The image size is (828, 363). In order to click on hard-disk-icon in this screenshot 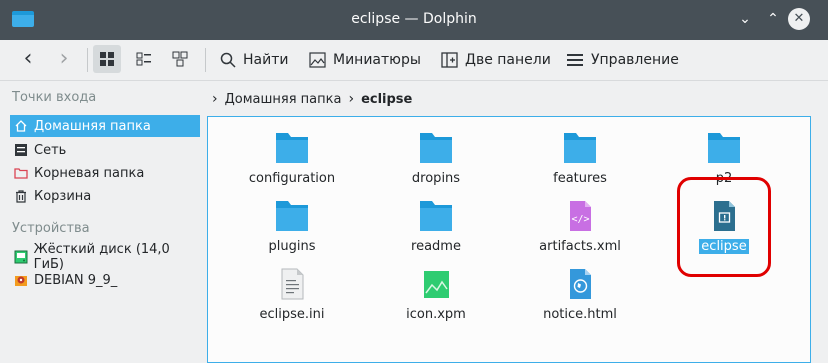, I will do `click(21, 257)`.